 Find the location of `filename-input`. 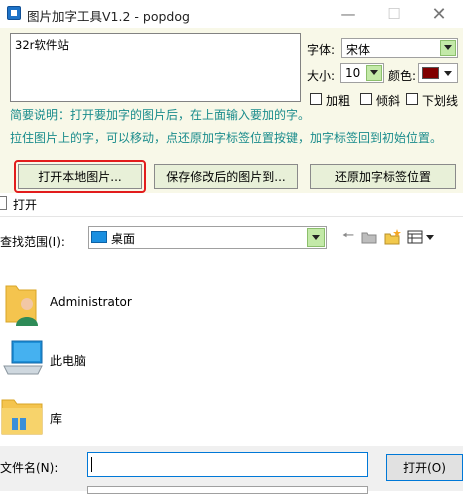

filename-input is located at coordinates (227, 464).